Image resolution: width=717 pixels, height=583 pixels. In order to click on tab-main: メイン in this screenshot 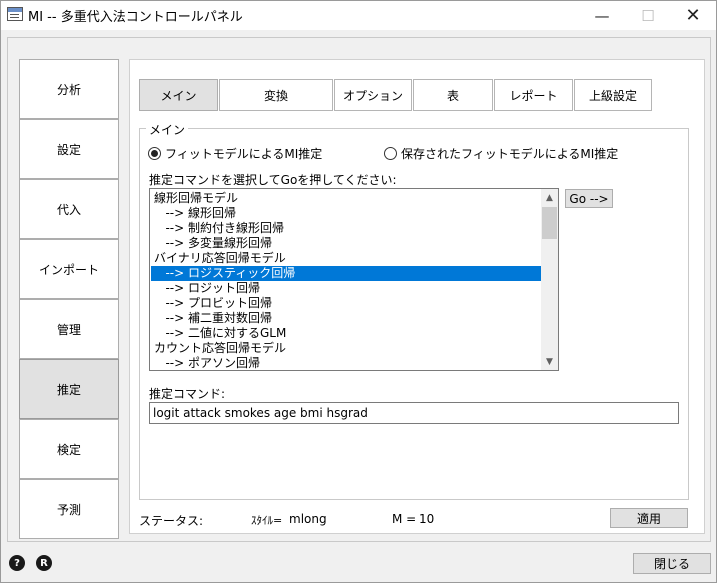, I will do `click(178, 95)`.